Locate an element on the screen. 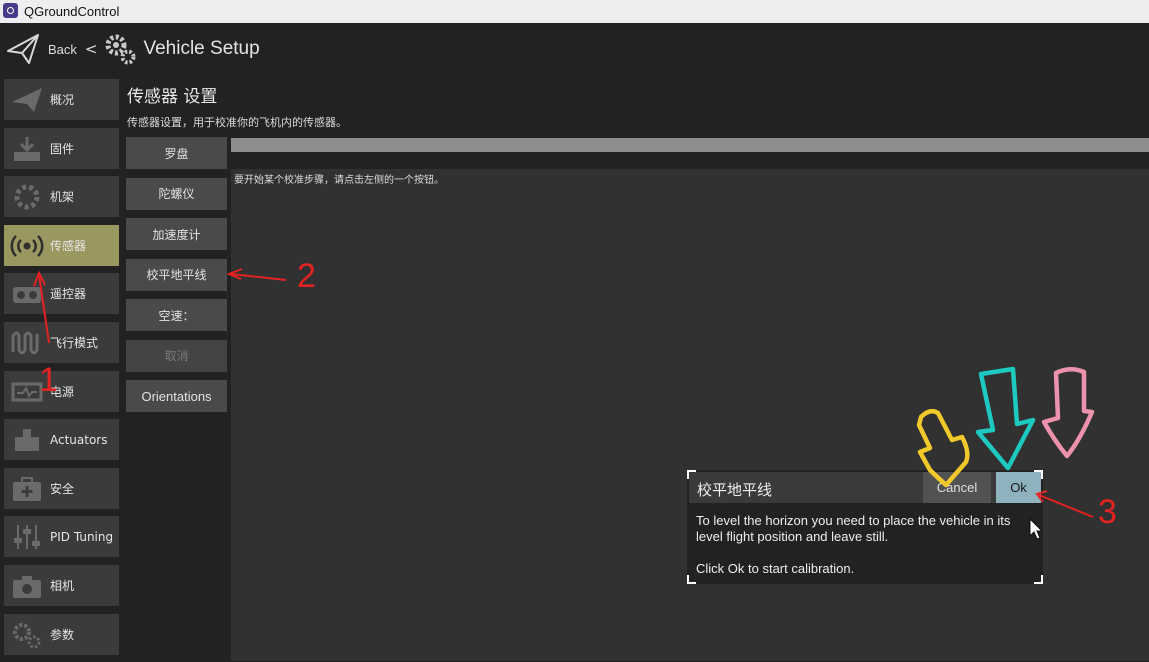 This screenshot has height=662, width=1149. sidebar-item-firmware: 固件 is located at coordinates (61, 148).